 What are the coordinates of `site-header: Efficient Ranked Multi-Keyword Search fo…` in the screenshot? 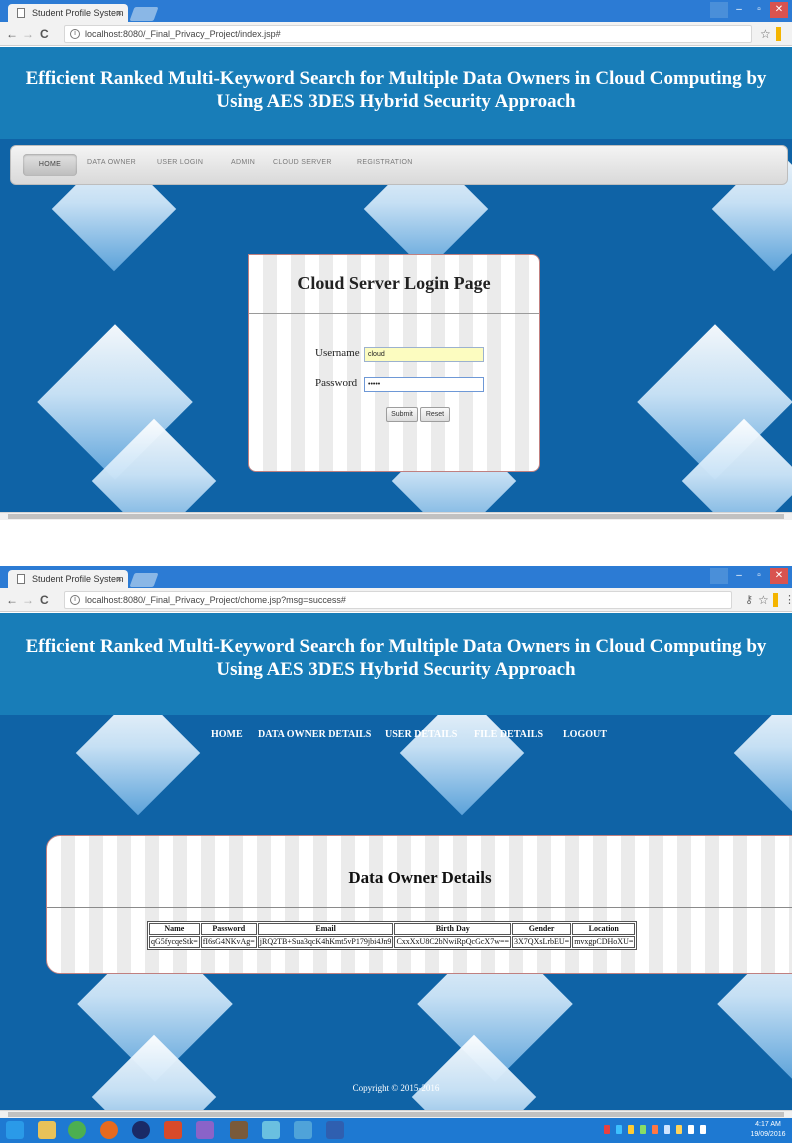 It's located at (396, 664).